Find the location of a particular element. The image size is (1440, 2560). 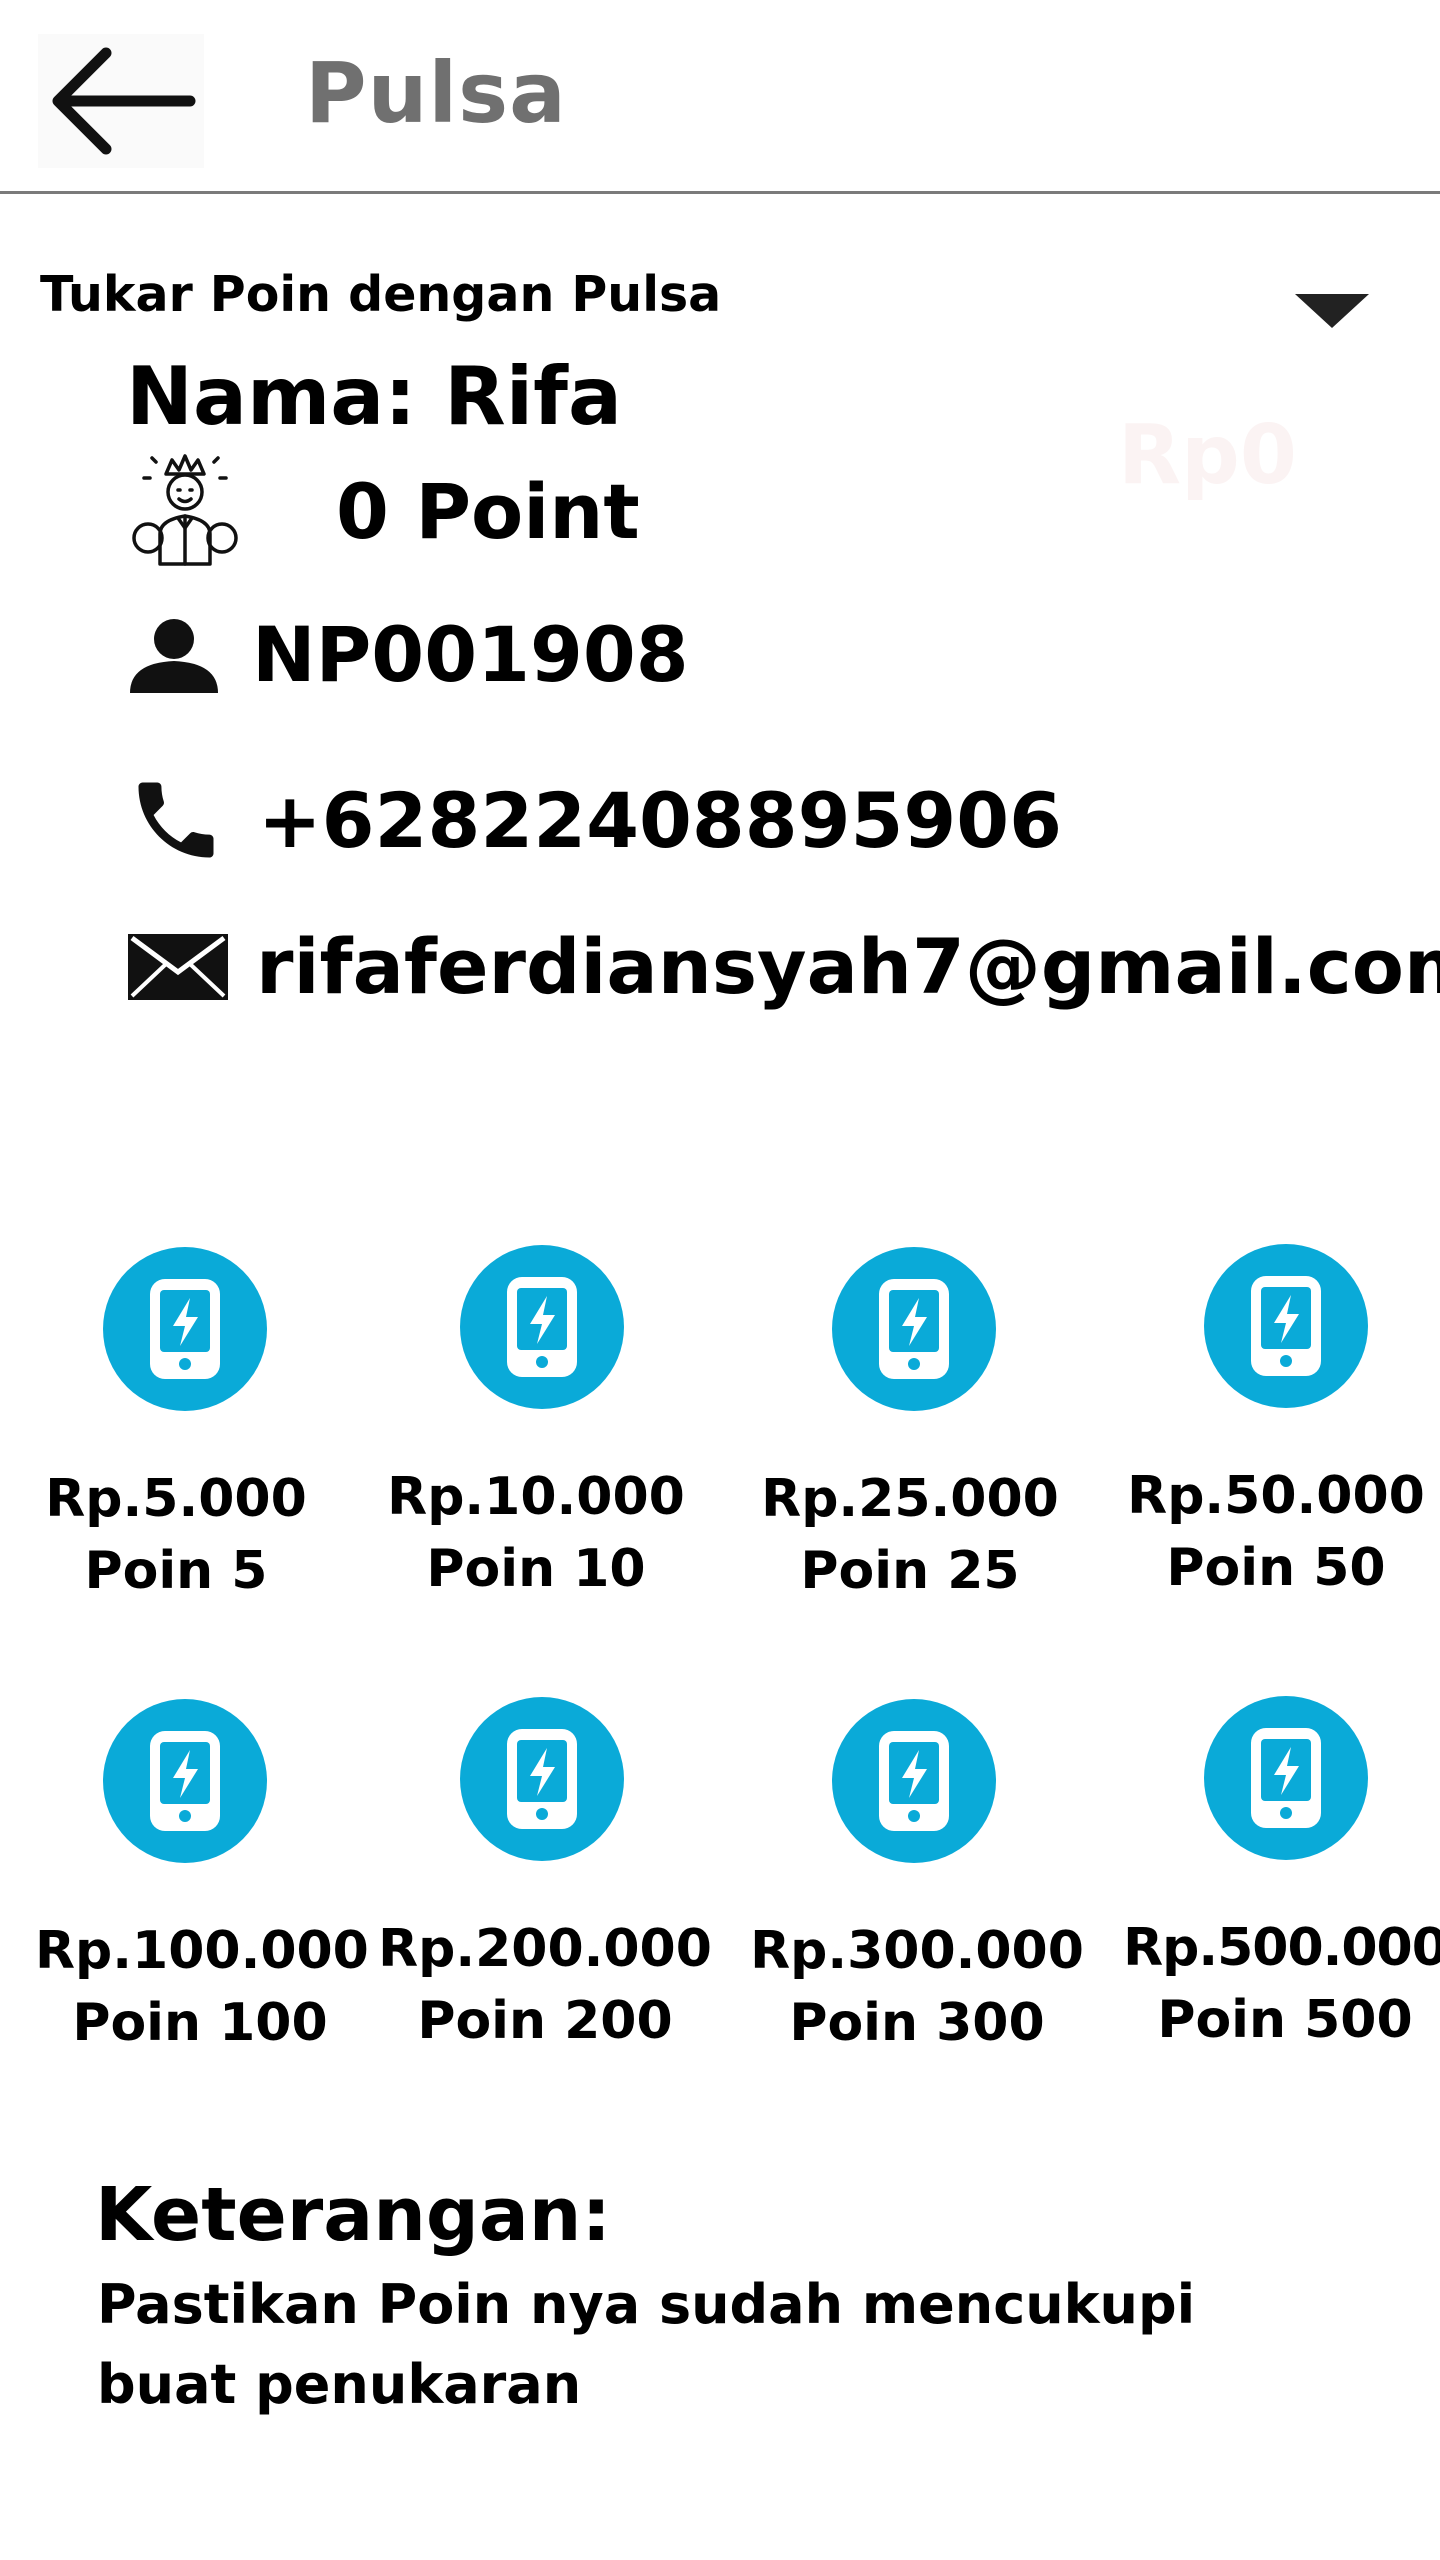

option-price: Rp.500.000 is located at coordinates (1281, 1948).